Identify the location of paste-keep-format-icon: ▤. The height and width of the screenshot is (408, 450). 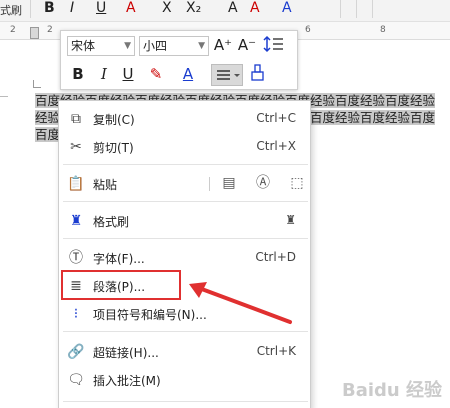
(229, 183).